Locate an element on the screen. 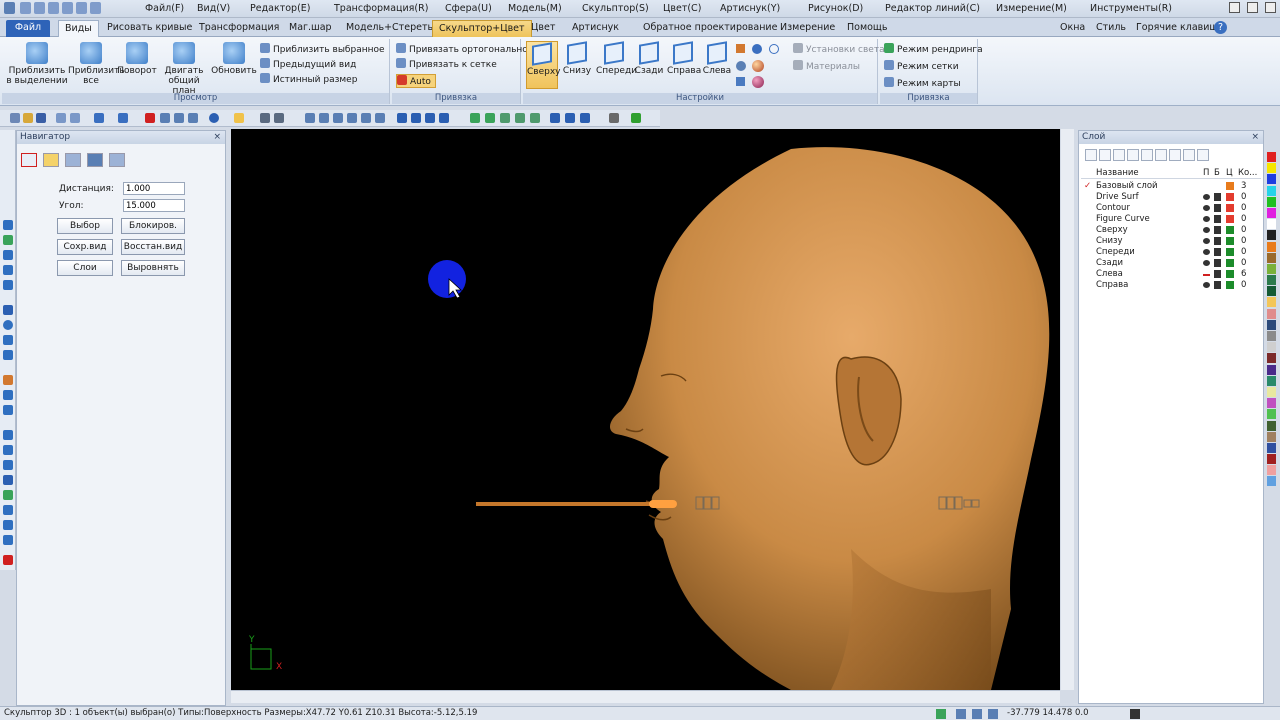 The image size is (1280, 720). hidden-eye-icon is located at coordinates (1206, 275).